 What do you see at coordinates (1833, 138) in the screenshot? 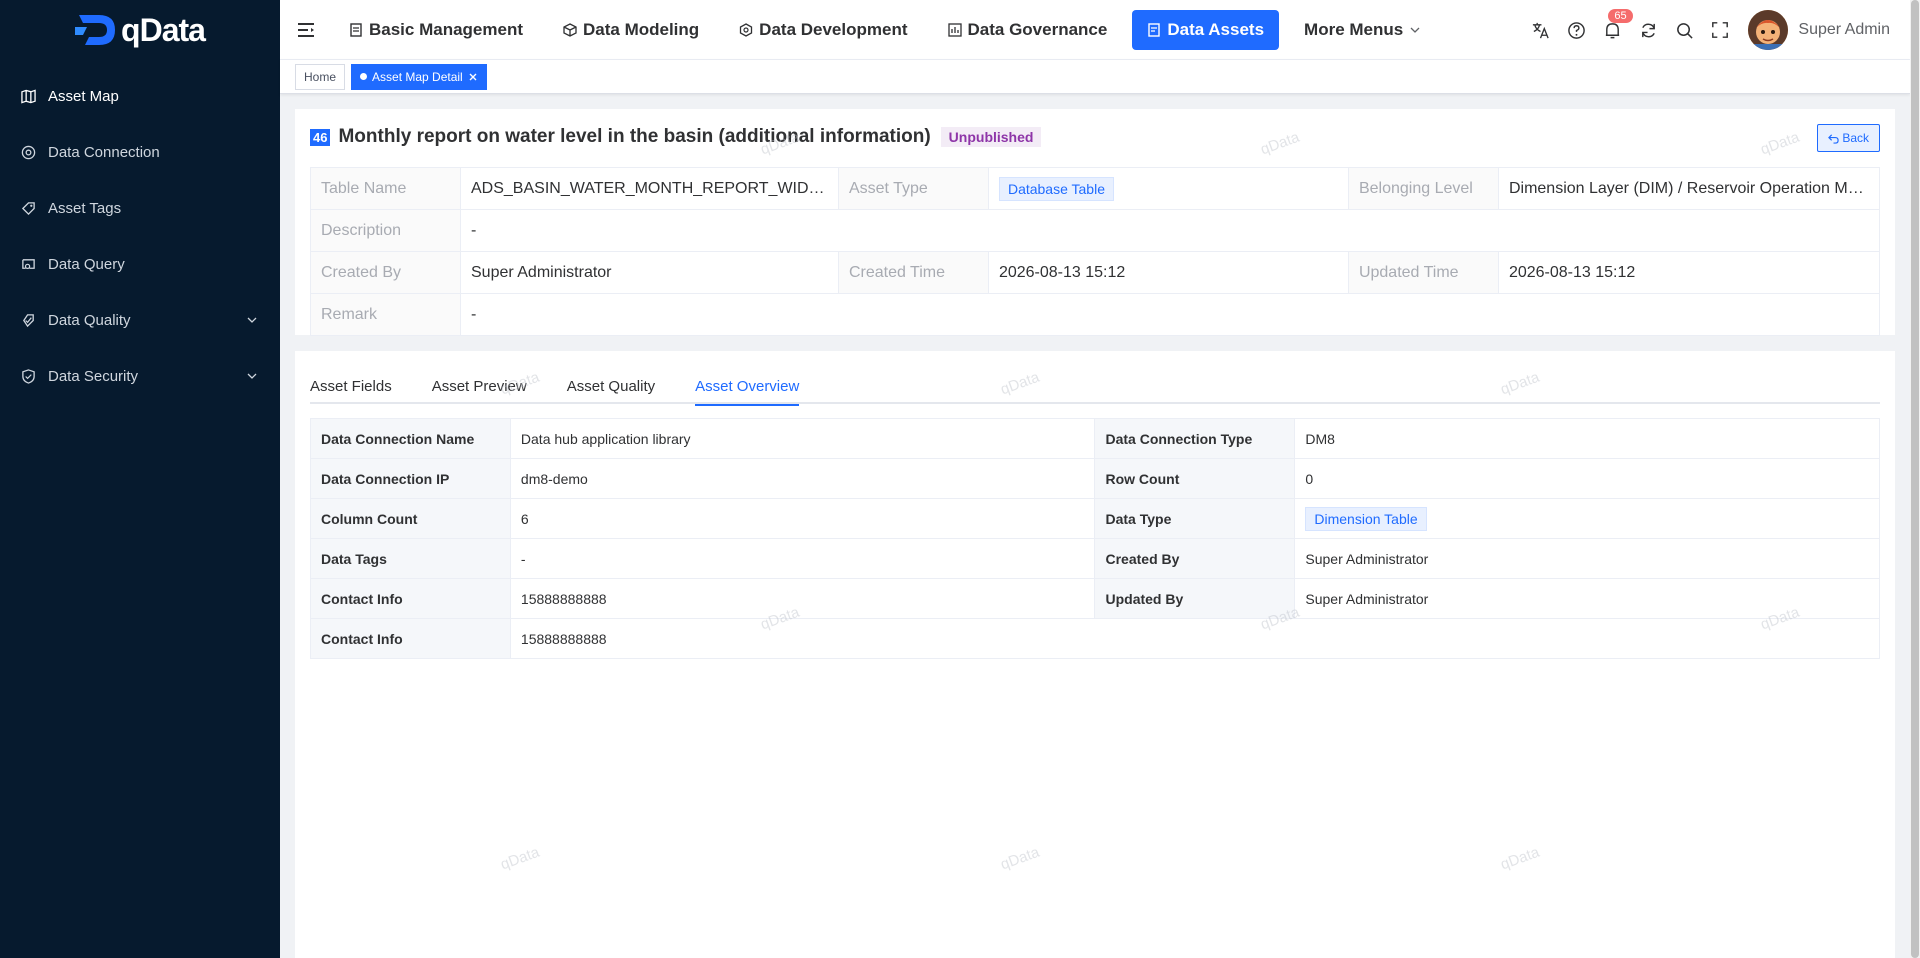
I see `undo-icon` at bounding box center [1833, 138].